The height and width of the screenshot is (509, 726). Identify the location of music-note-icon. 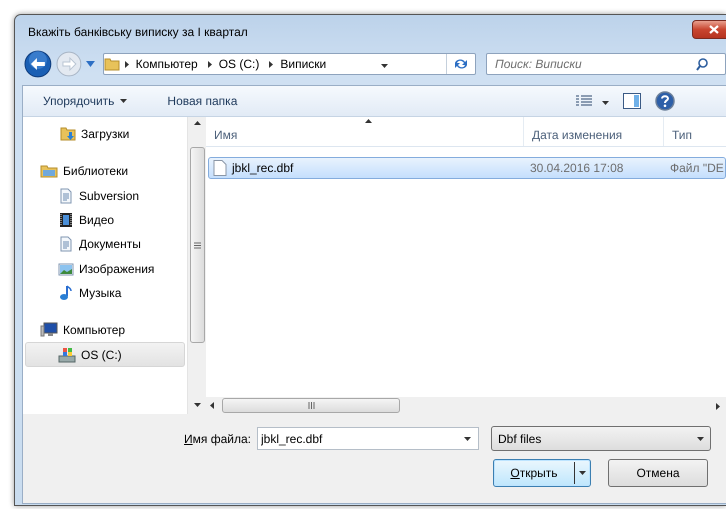
(66, 292).